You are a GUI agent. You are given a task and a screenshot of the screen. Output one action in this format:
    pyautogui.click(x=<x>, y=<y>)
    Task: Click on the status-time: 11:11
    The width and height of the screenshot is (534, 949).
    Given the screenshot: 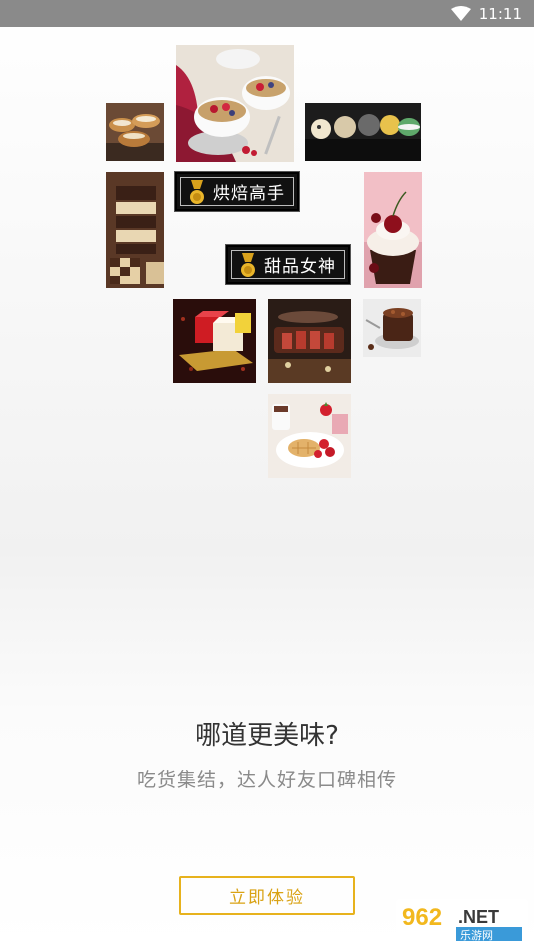 What is the action you would take?
    pyautogui.click(x=500, y=14)
    